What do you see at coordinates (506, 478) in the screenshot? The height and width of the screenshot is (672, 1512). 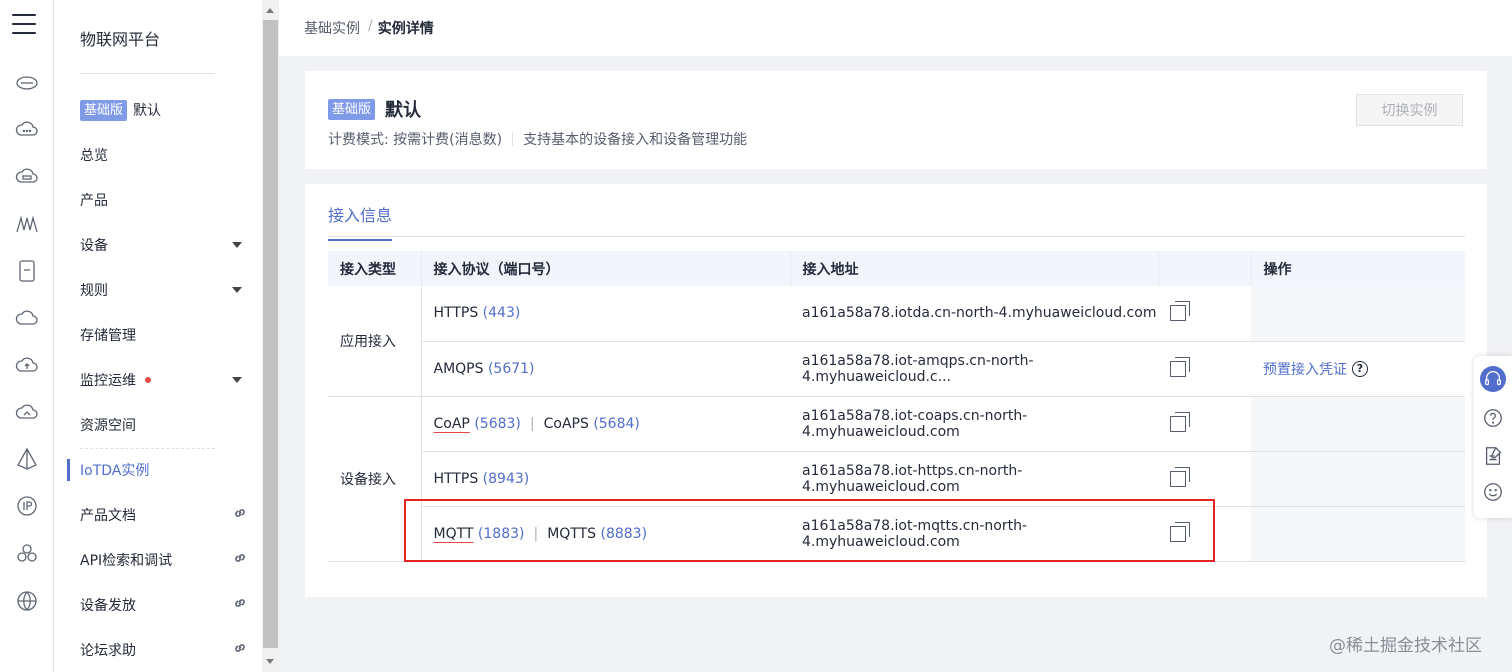 I see `port-number: (8943)` at bounding box center [506, 478].